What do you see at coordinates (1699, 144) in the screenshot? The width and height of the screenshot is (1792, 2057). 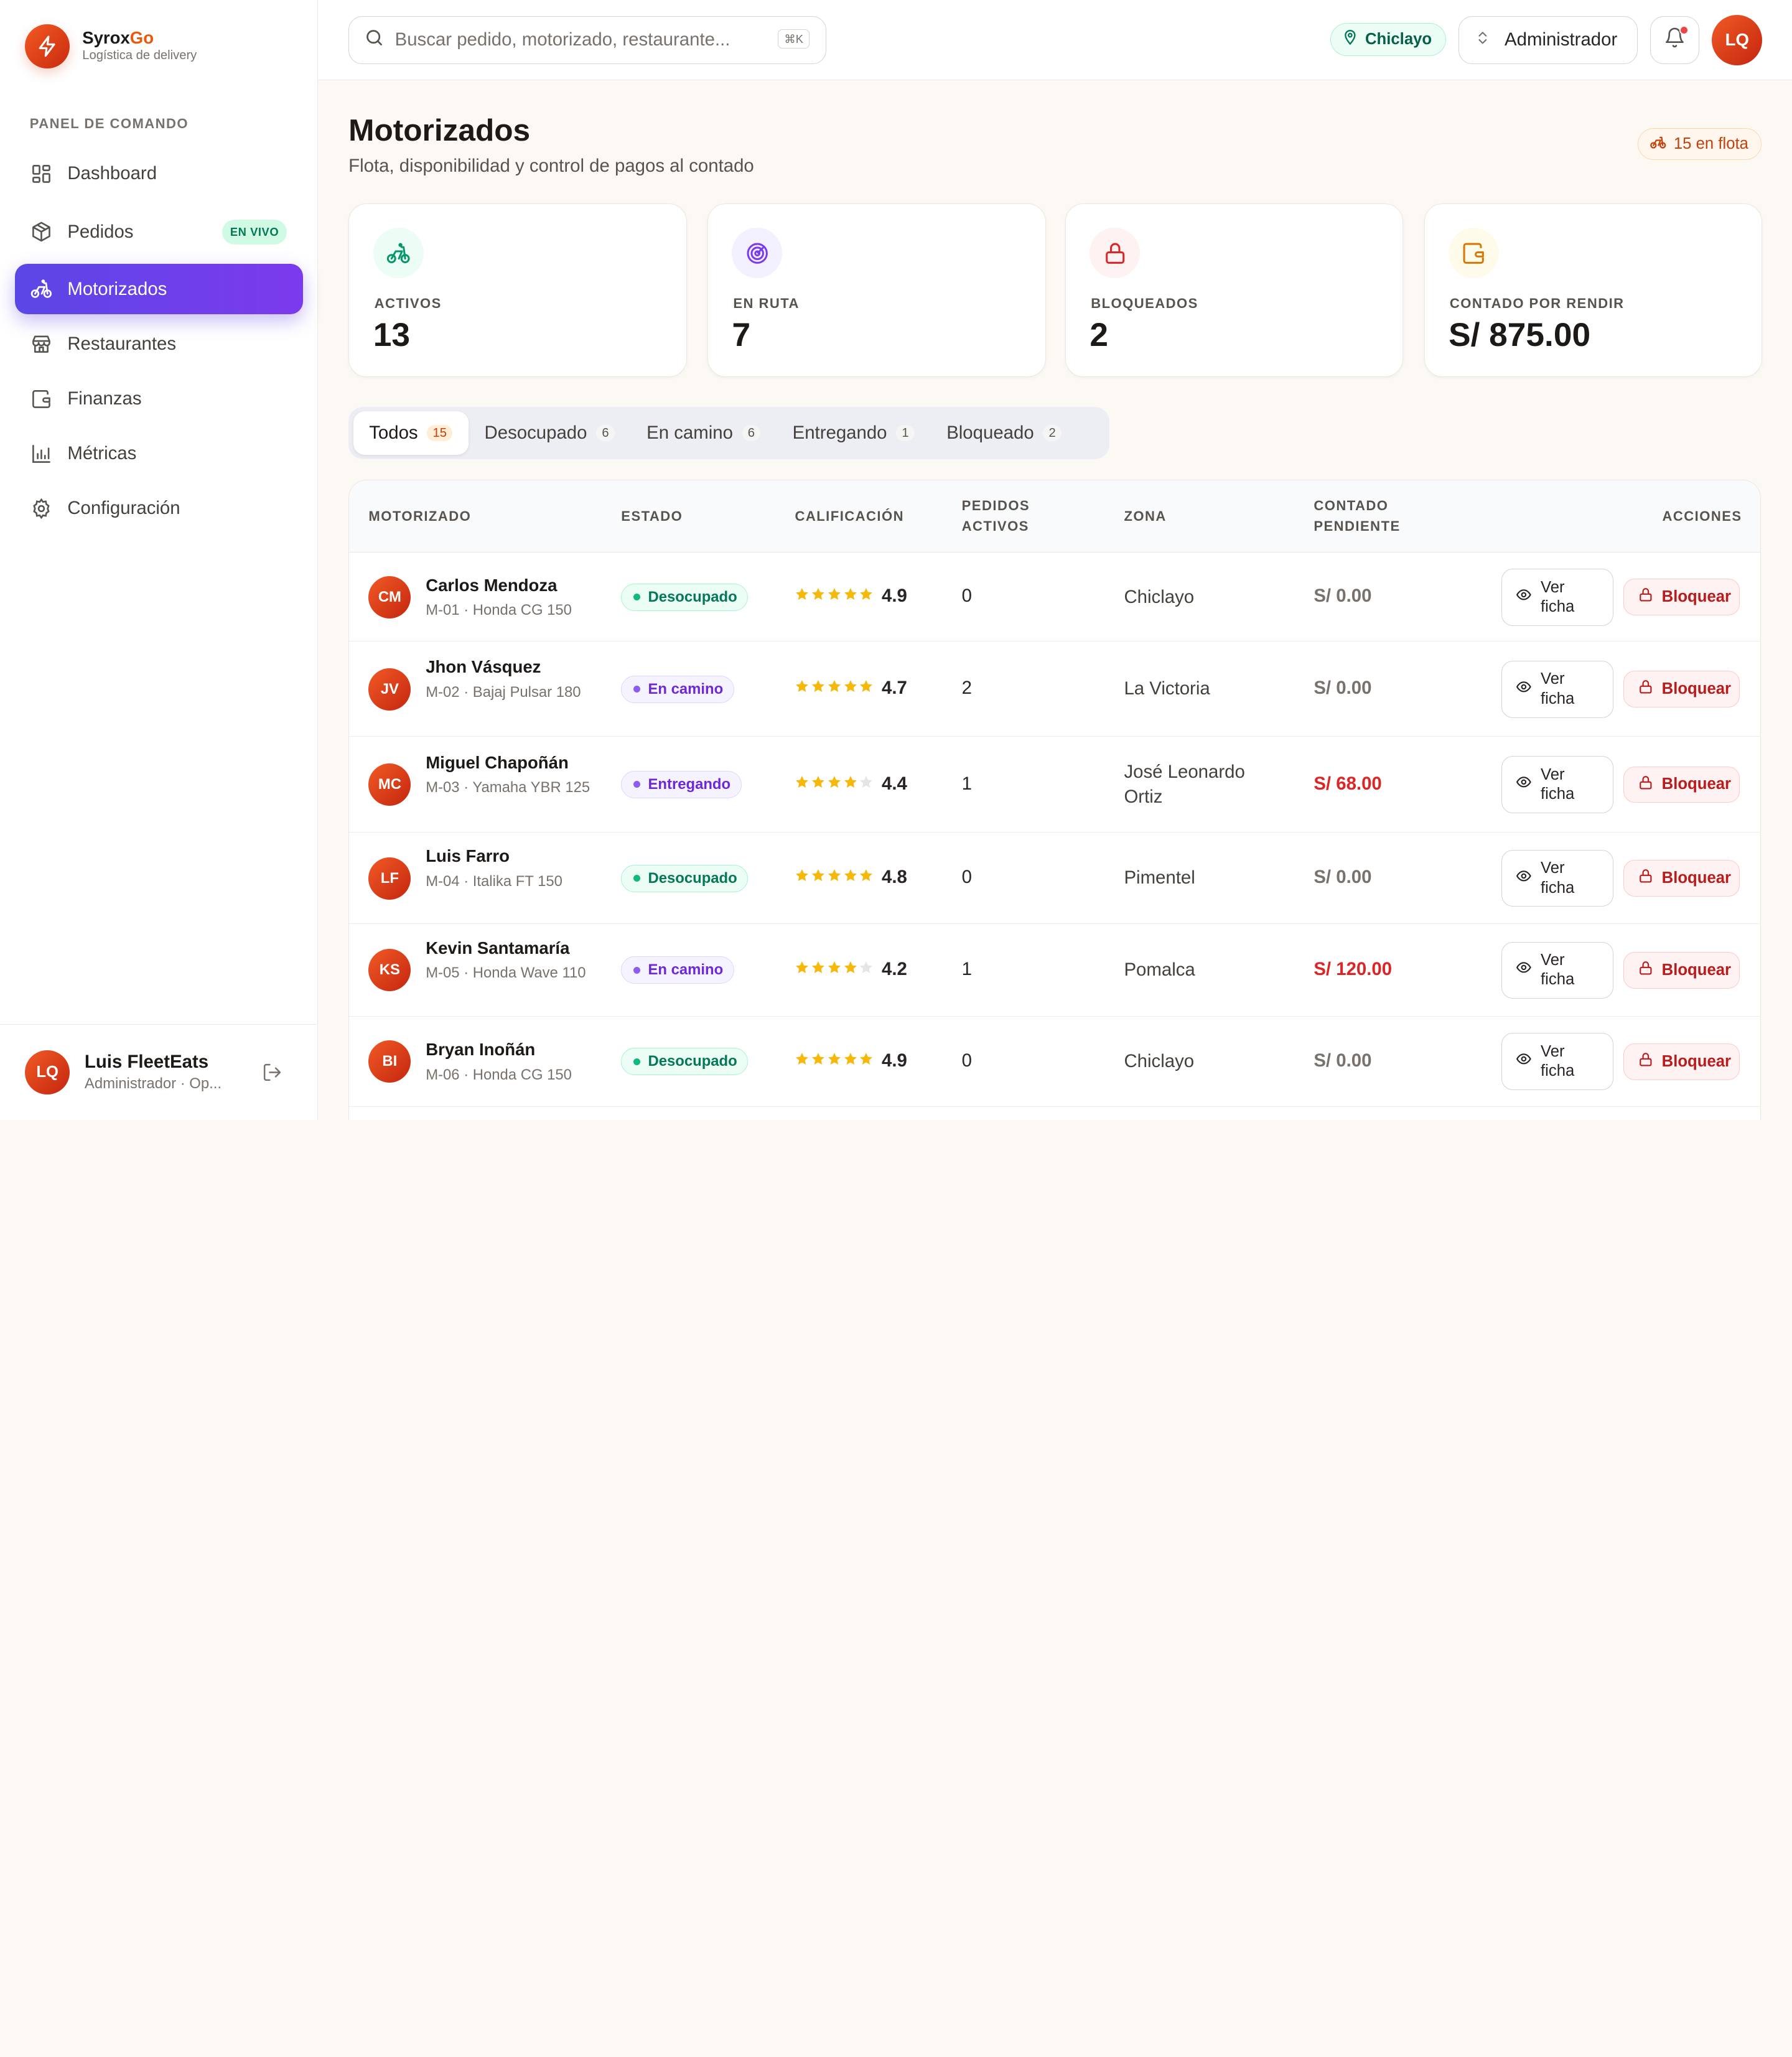 I see `fleet-count-chip: 15 en flota` at bounding box center [1699, 144].